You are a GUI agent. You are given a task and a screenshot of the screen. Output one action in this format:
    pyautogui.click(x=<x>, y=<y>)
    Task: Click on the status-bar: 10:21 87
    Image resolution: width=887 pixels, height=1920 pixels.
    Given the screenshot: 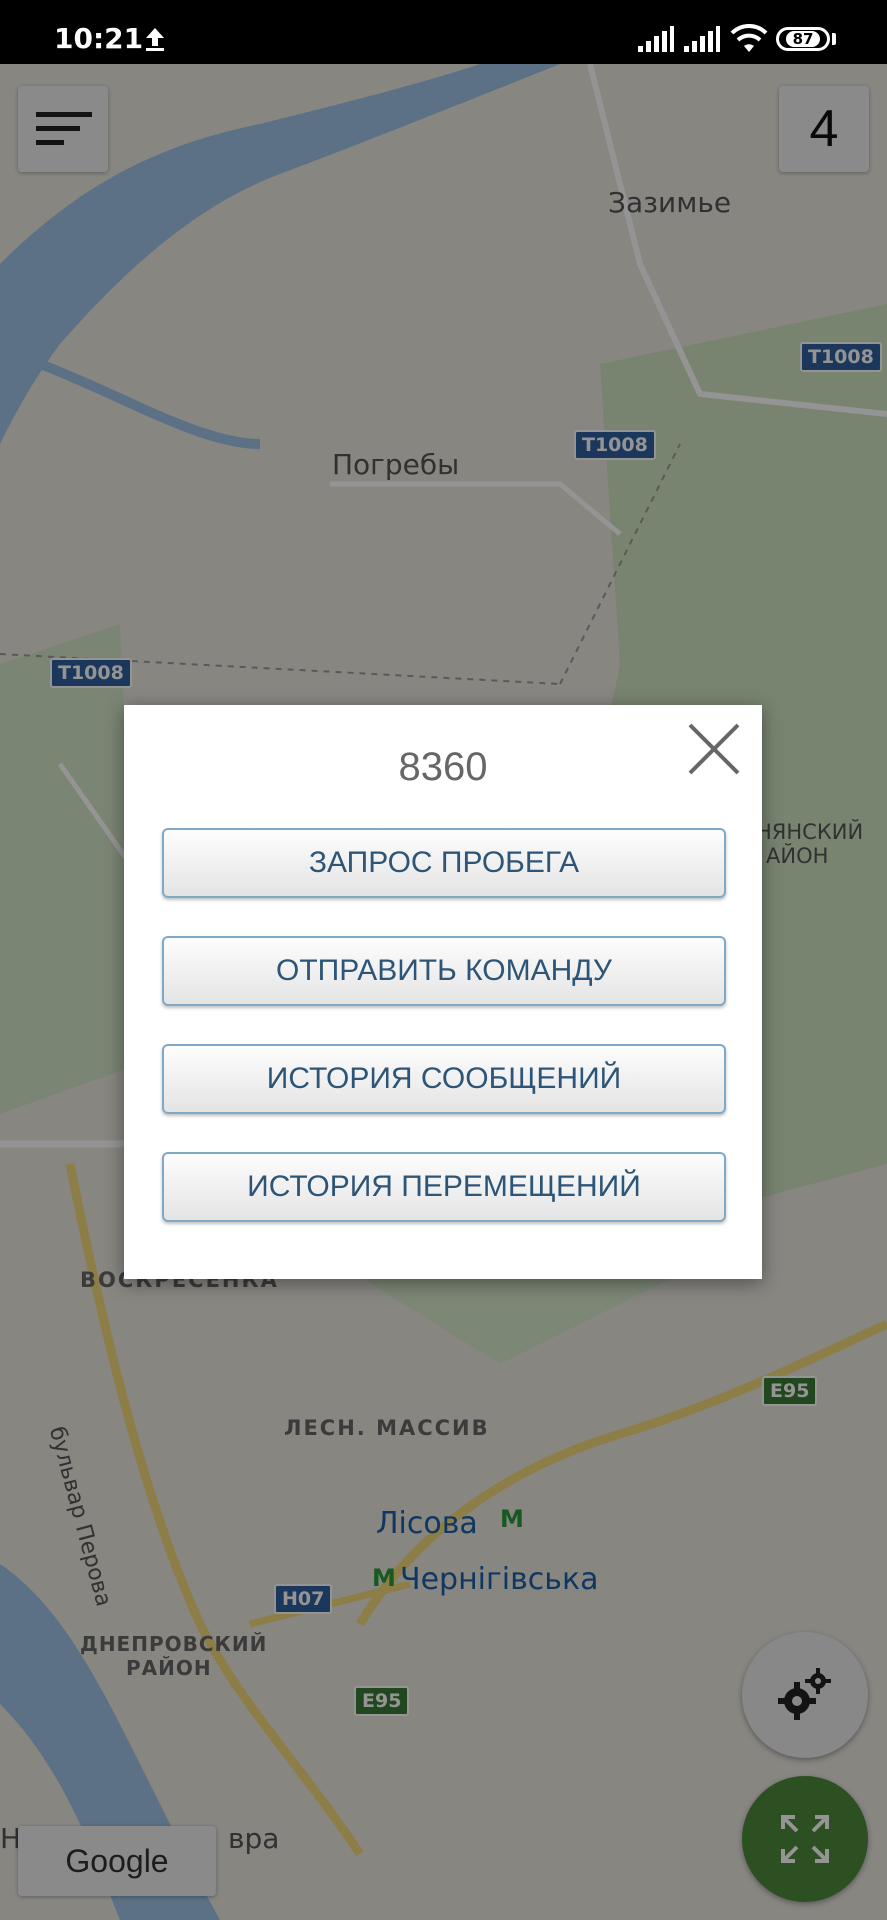 What is the action you would take?
    pyautogui.click(x=443, y=32)
    